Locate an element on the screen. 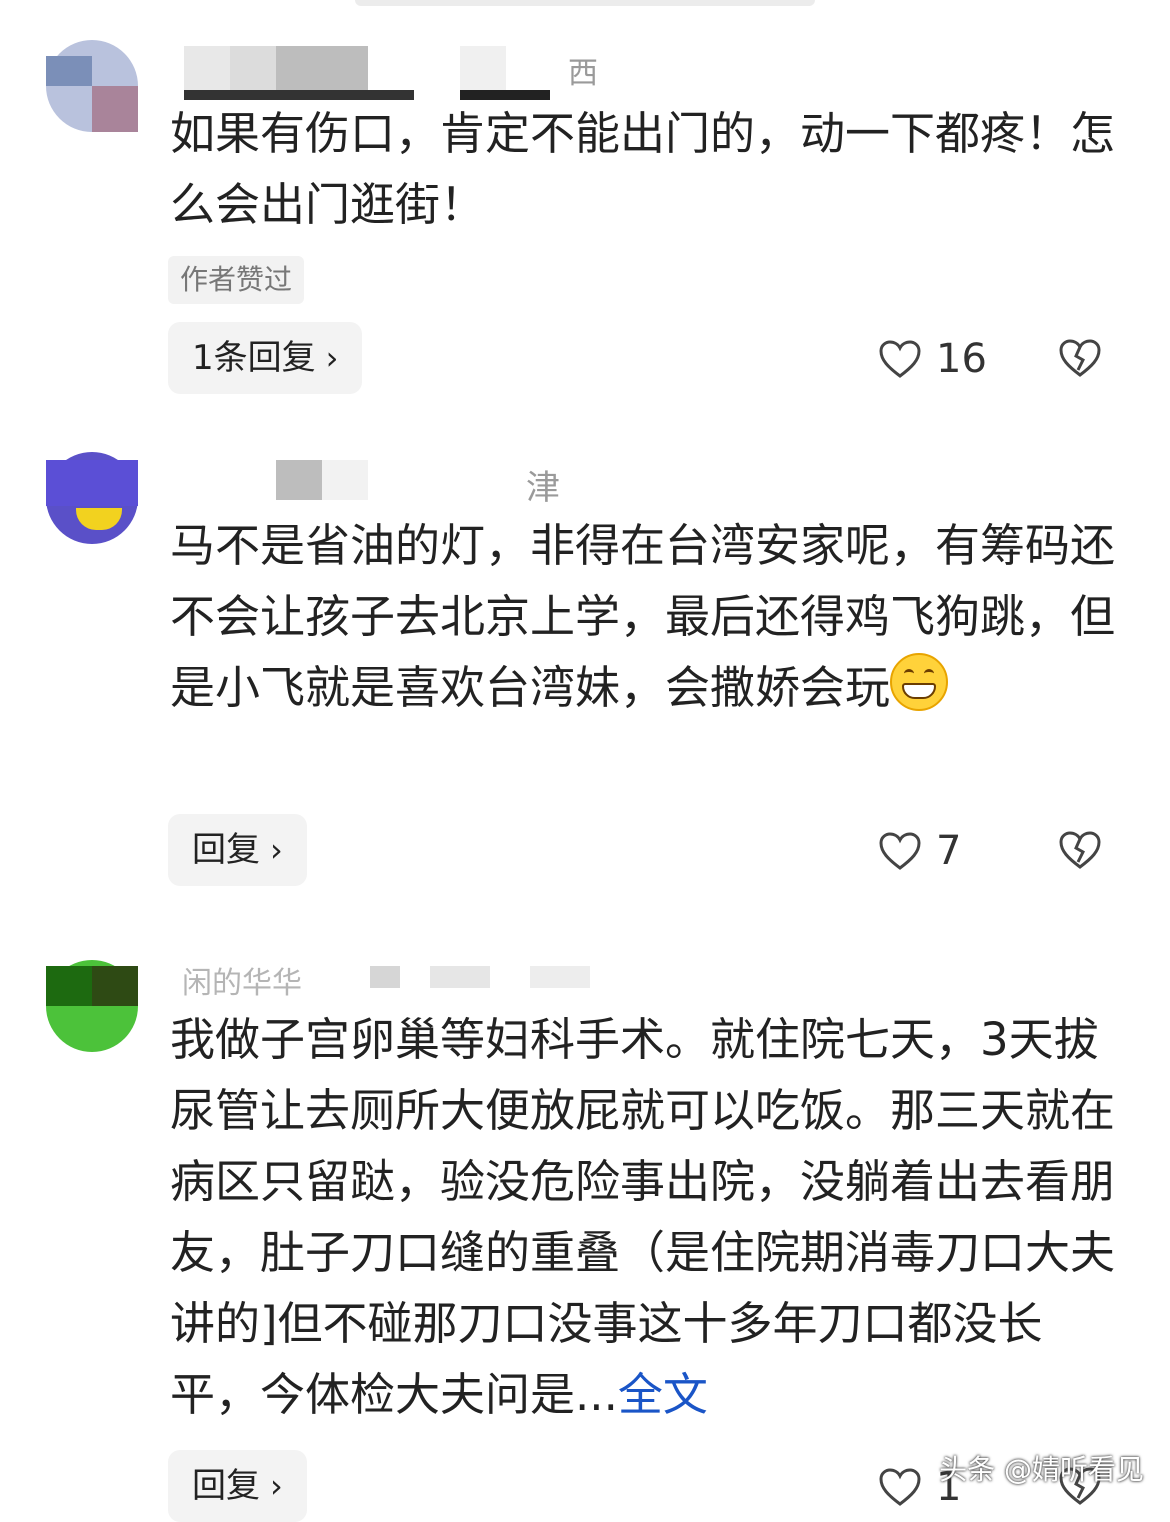 Image resolution: width=1170 pixels, height=1522 pixels. author-liked-badge: 作者赞过 is located at coordinates (236, 280).